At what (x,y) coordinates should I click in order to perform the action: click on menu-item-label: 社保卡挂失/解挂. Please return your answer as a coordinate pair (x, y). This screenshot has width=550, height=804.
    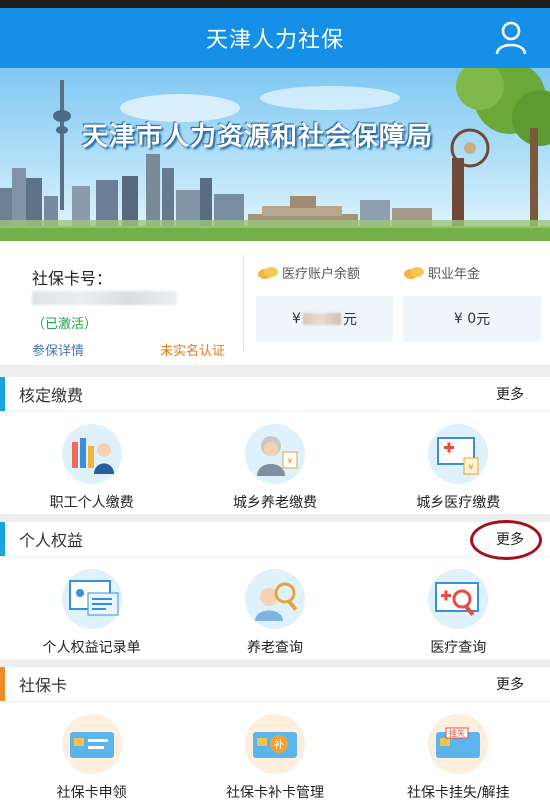
    Looking at the image, I should click on (458, 793).